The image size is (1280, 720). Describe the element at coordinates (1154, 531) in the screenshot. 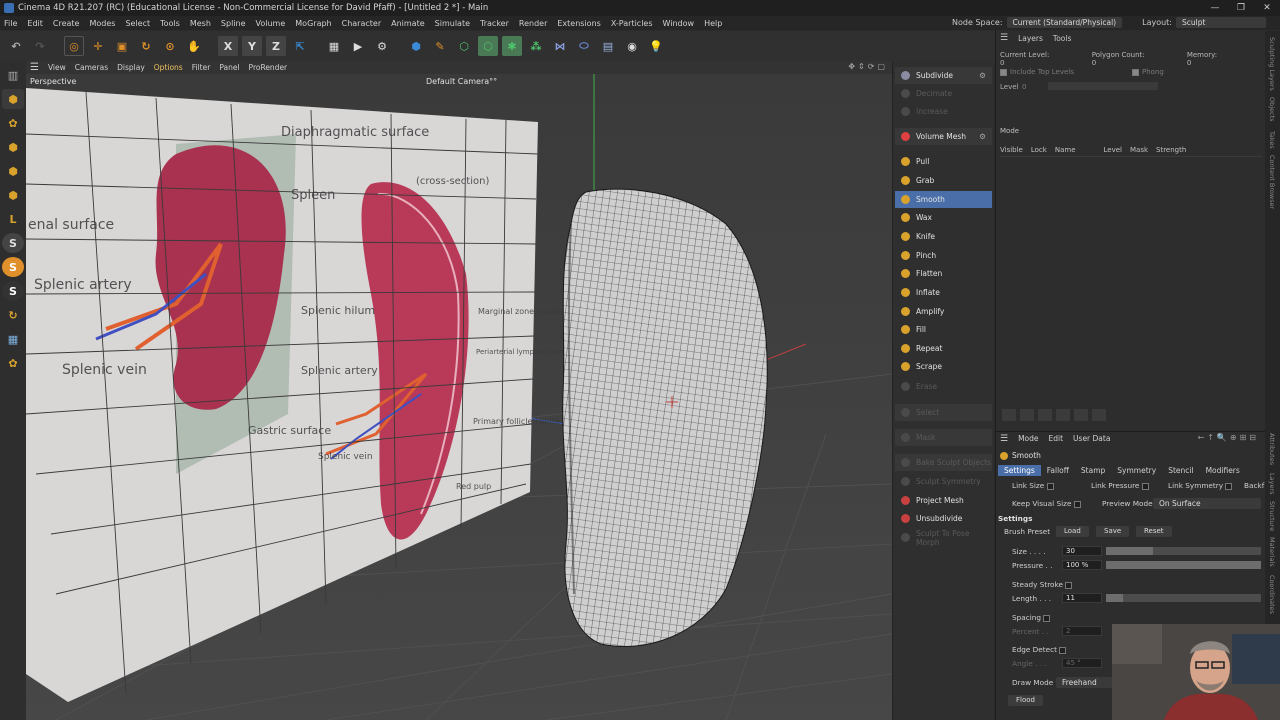

I see `reset-preset-button: Reset` at that location.